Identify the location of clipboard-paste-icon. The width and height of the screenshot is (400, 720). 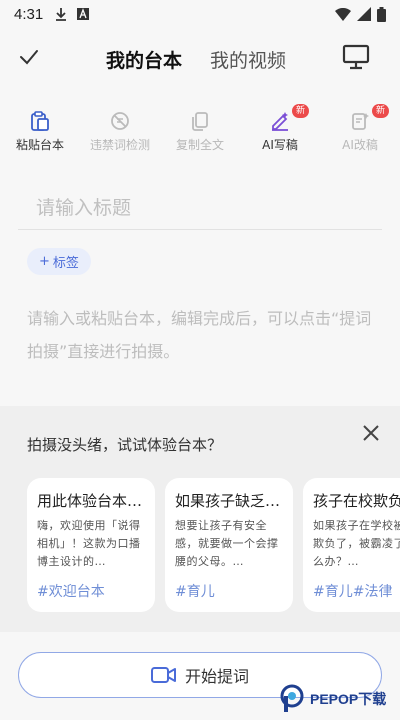
(40, 121).